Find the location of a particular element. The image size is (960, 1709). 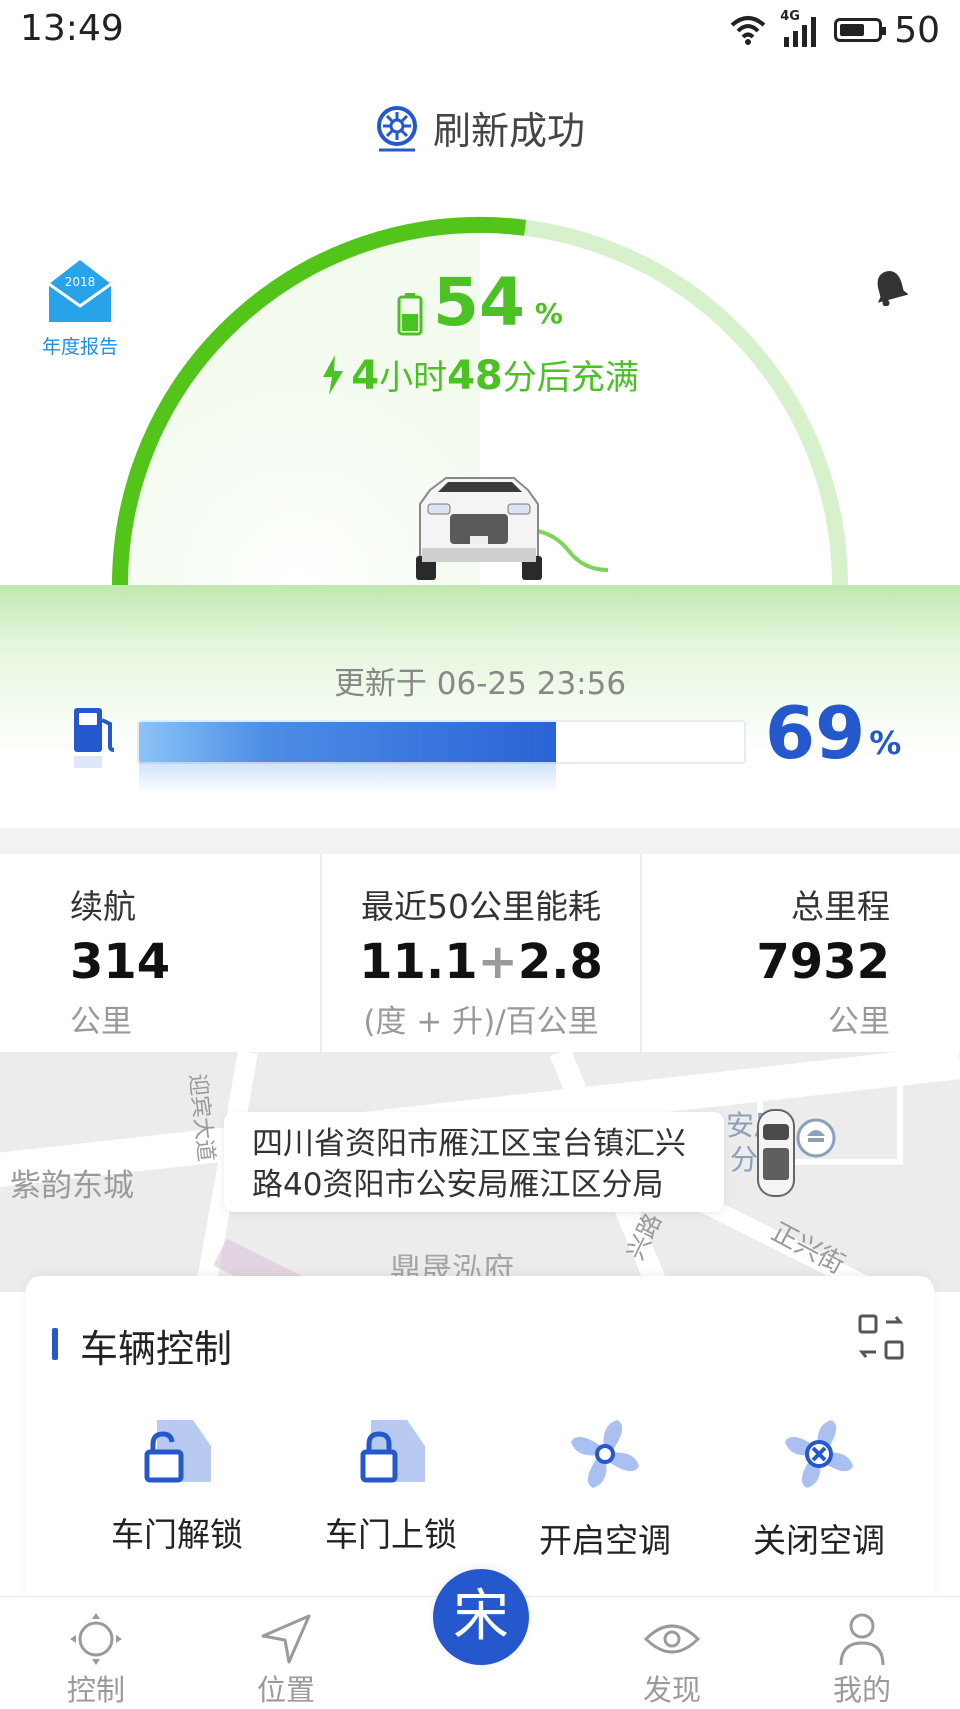

battery-percent: 54 is located at coordinates (479, 302).